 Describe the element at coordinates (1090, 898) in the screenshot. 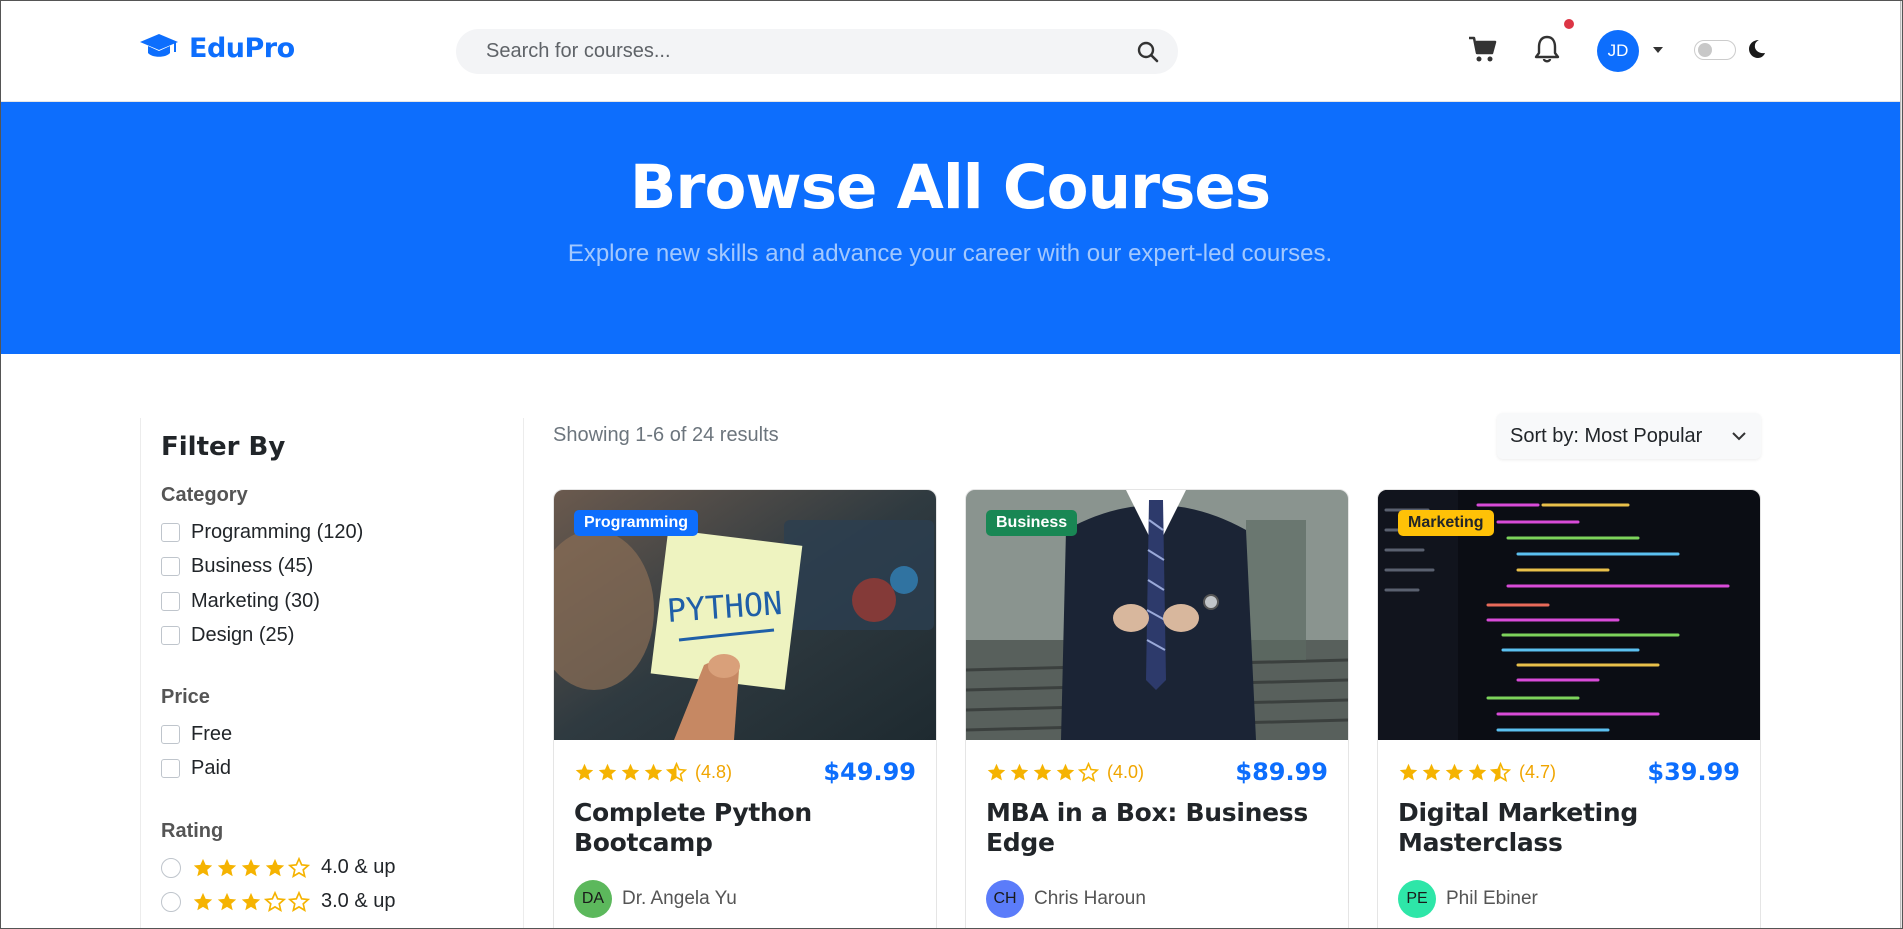

I see `instructor-name: Chris Haroun` at that location.